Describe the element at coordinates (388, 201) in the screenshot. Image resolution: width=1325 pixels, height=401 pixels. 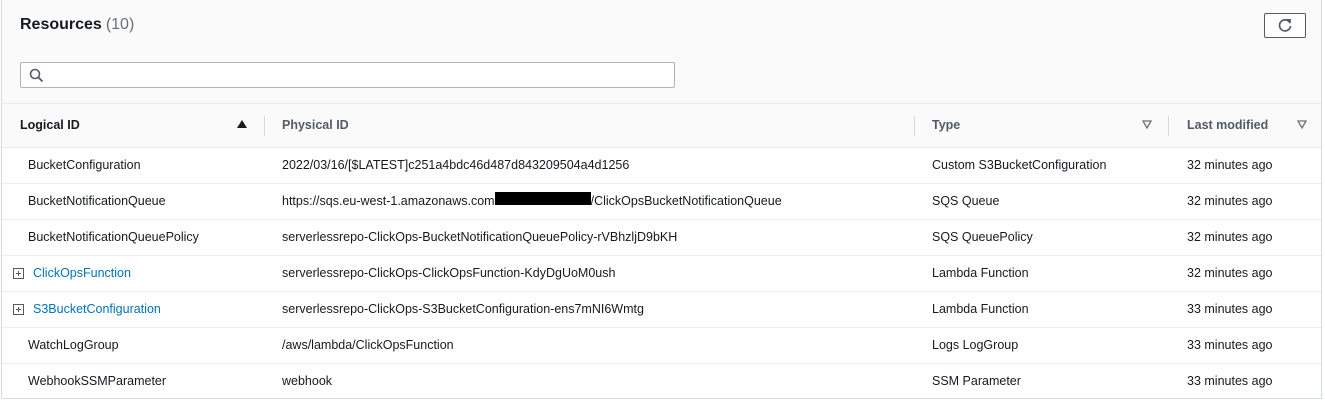
I see `physical-id-prefix: https://sqs.eu-west-1.amazonaws.com` at that location.